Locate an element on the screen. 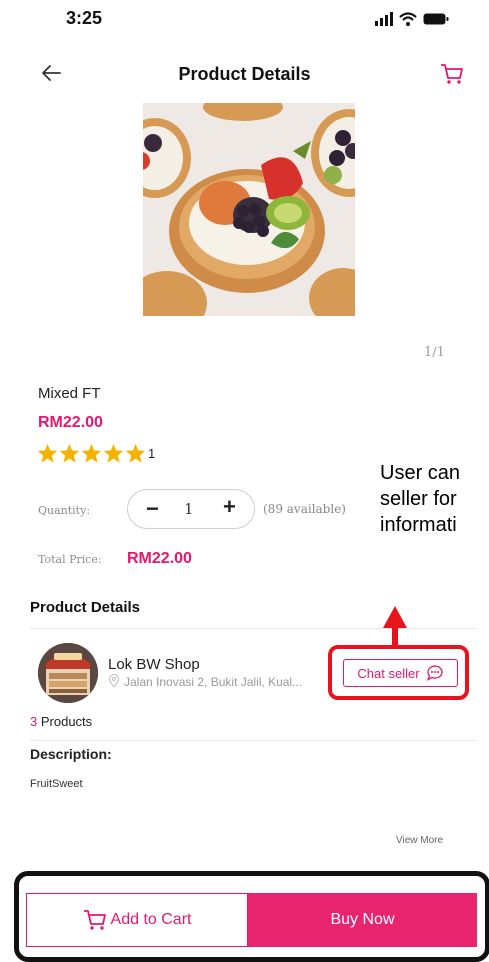  highlight-frame is located at coordinates (398, 672).